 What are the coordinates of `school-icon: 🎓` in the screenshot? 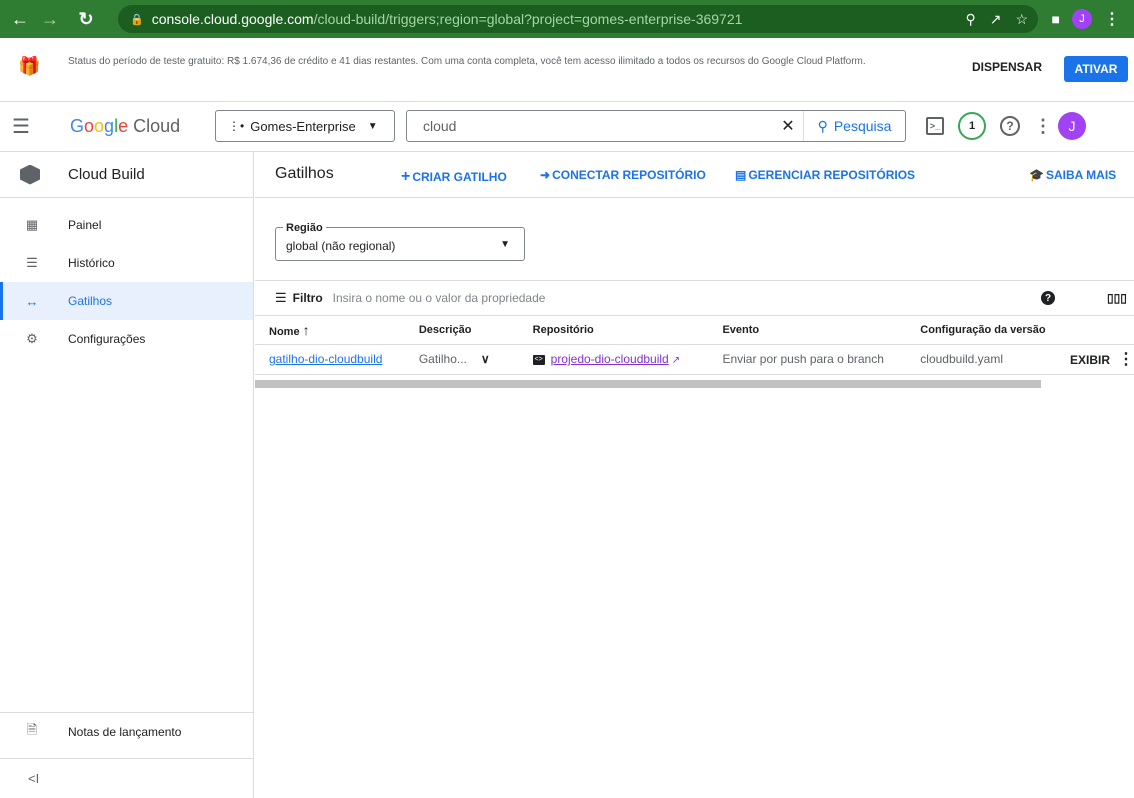 It's located at (1036, 175).